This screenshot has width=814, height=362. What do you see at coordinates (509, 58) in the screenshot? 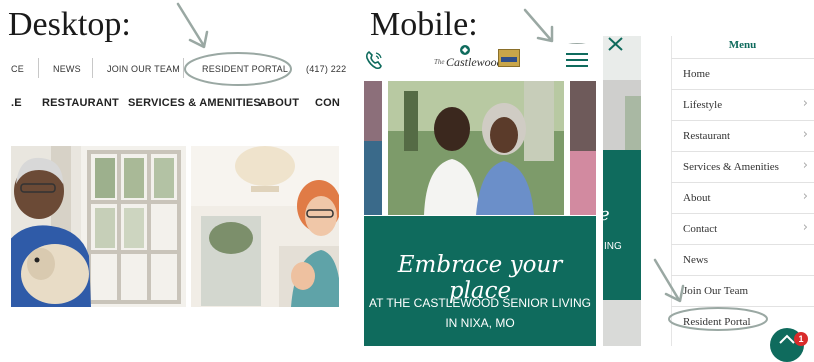
I see `award-badge` at bounding box center [509, 58].